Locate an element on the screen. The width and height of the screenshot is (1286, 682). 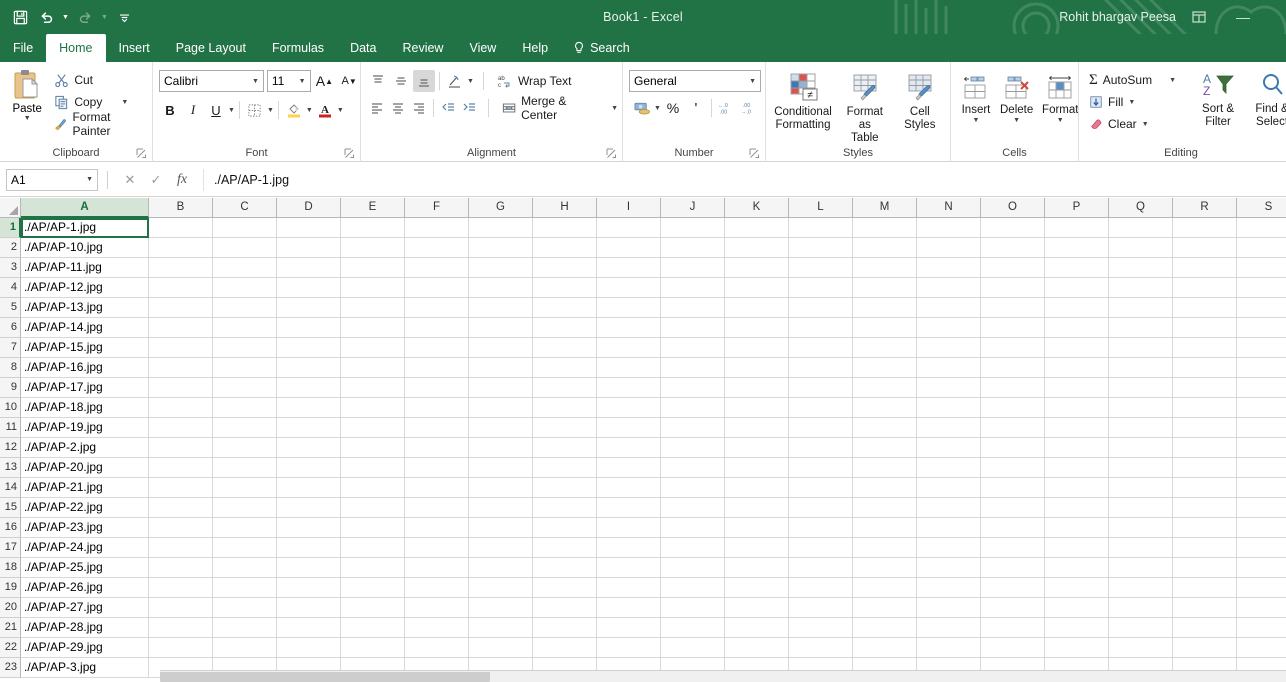
cell-K19 is located at coordinates (757, 588).